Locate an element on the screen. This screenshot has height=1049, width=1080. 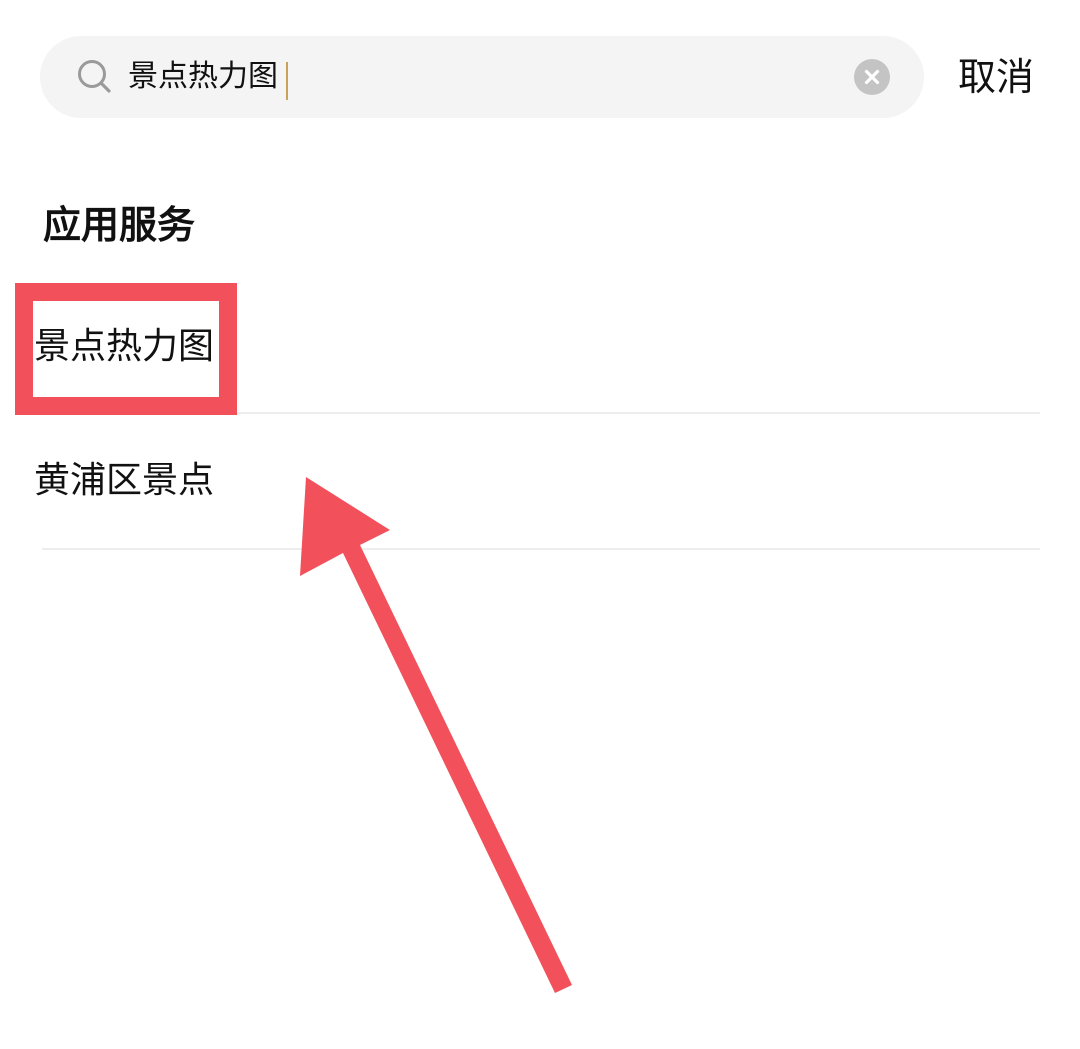
search-input is located at coordinates (478, 77).